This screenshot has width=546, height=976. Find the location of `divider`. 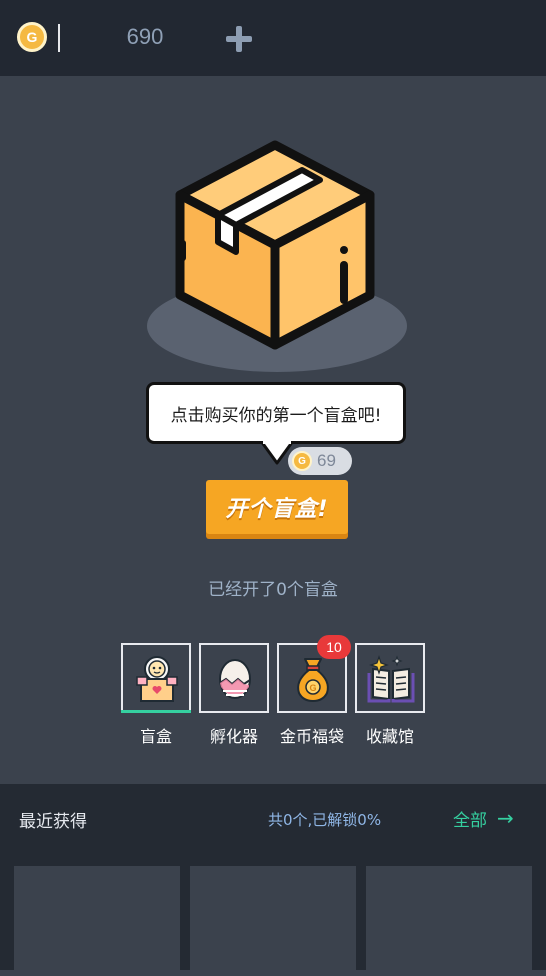

divider is located at coordinates (59, 38).